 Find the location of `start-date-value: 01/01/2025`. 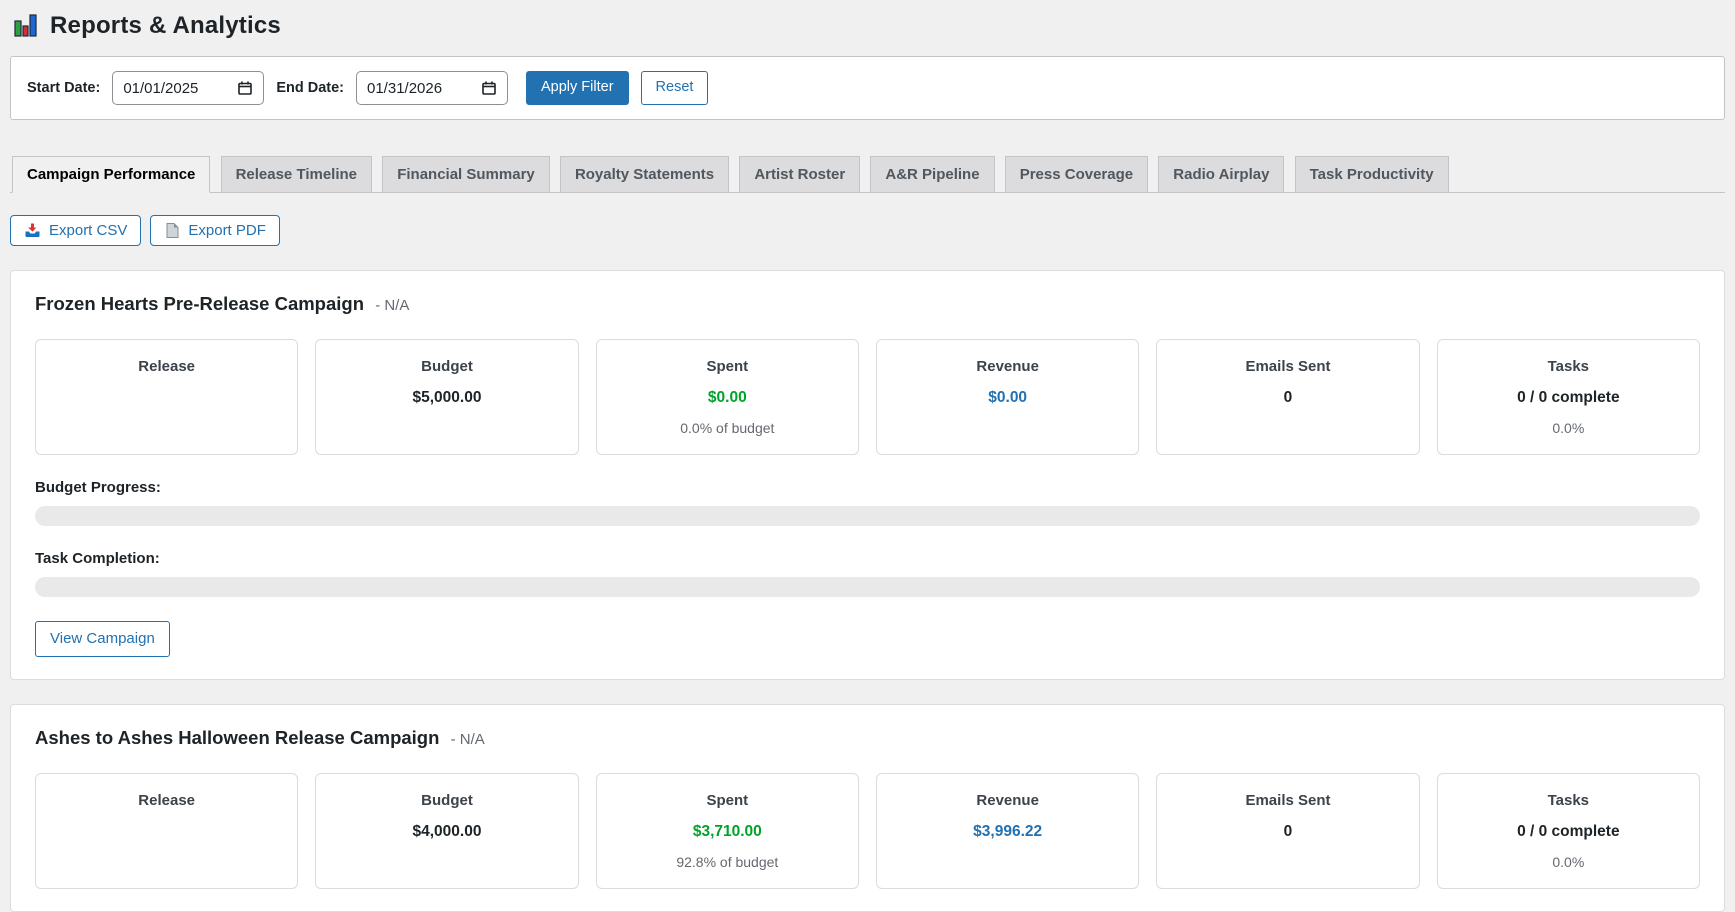

start-date-value: 01/01/2025 is located at coordinates (161, 88).